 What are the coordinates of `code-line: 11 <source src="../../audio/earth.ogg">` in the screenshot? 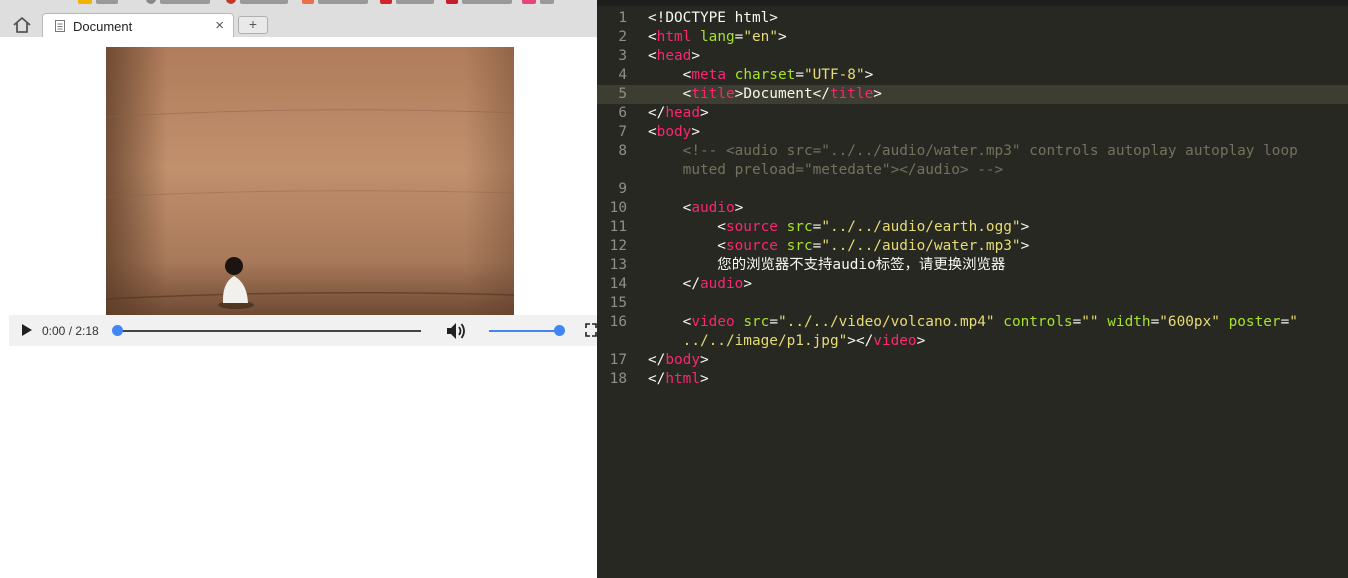 It's located at (972, 227).